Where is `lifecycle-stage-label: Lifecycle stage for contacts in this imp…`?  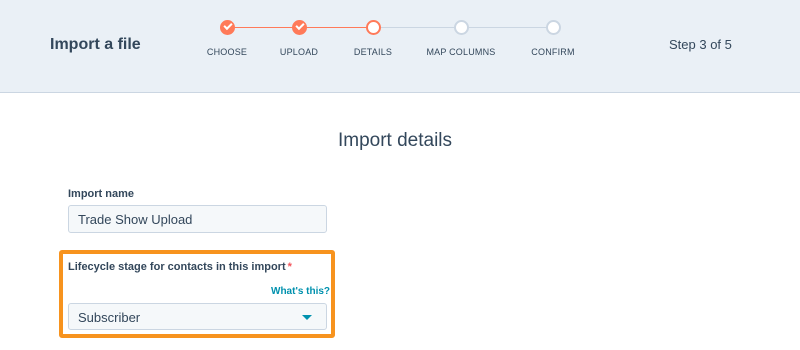 lifecycle-stage-label: Lifecycle stage for contacts in this imp… is located at coordinates (180, 267).